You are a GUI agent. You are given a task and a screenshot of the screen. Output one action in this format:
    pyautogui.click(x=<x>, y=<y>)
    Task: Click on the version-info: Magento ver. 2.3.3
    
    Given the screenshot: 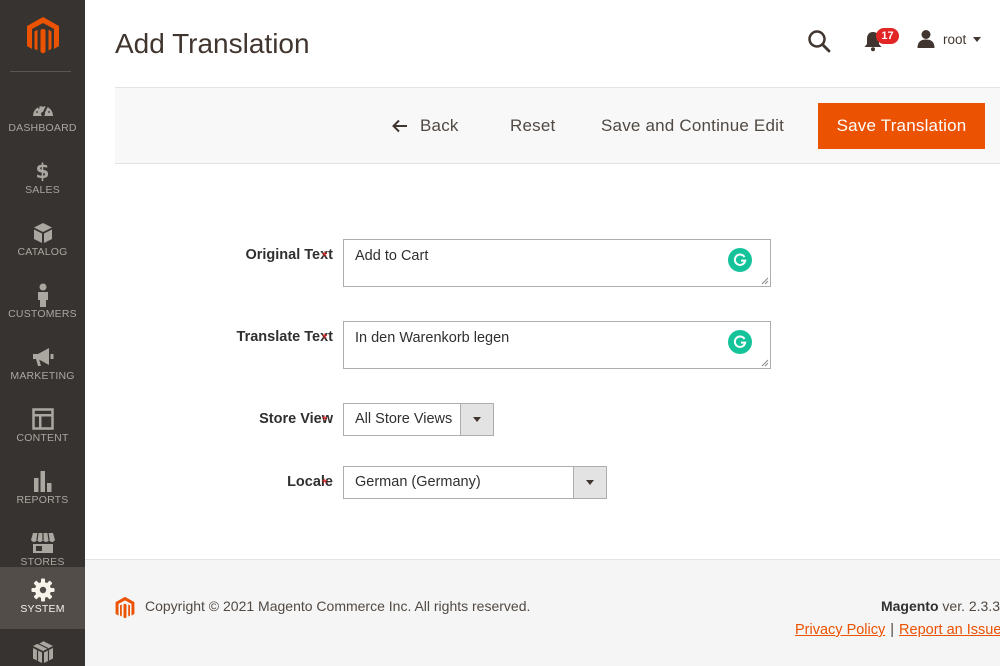 What is the action you would take?
    pyautogui.click(x=940, y=606)
    